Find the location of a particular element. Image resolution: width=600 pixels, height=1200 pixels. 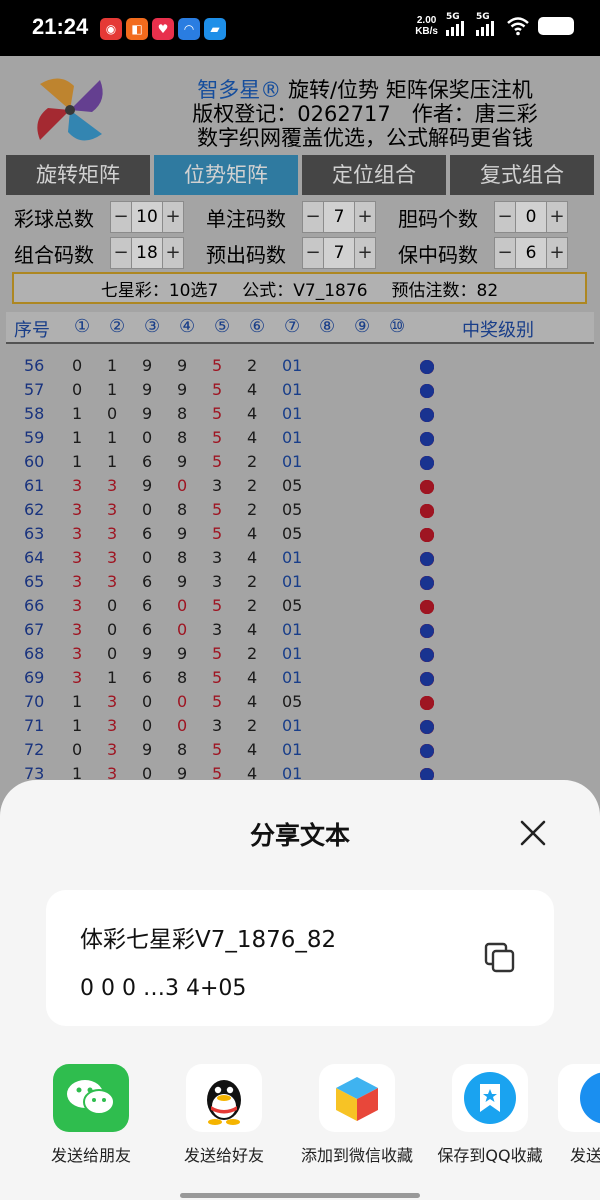

share-target-qq-friend: 发送给好友 is located at coordinates (224, 1115).